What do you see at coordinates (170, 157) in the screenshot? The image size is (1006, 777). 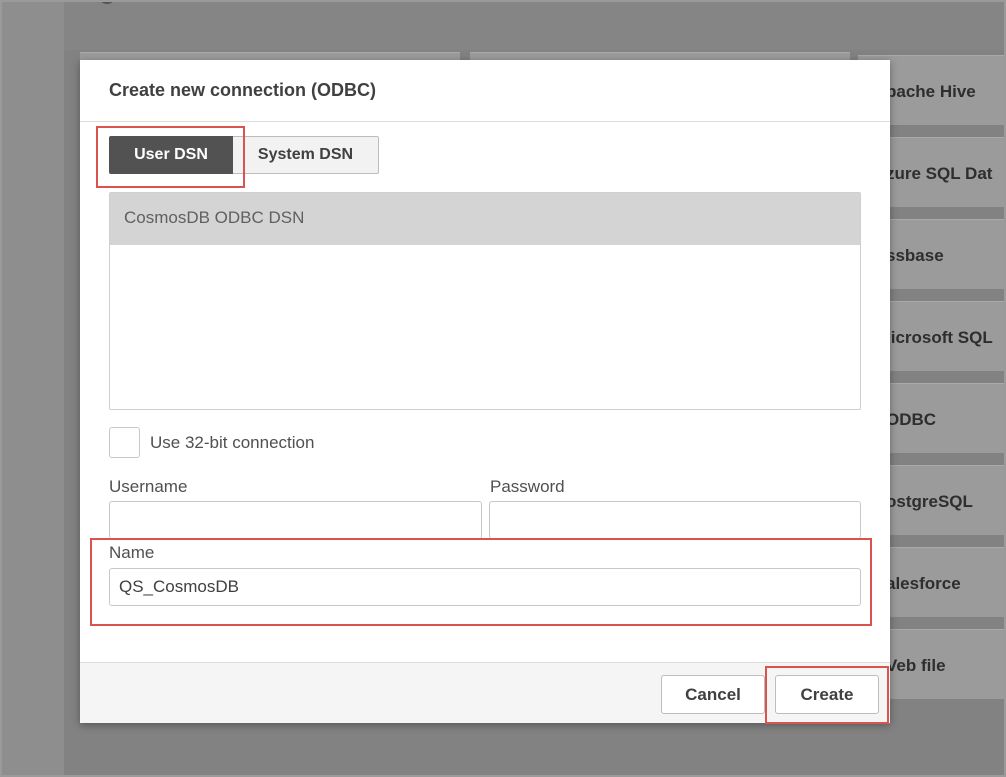 I see `user-dsn-highlight` at bounding box center [170, 157].